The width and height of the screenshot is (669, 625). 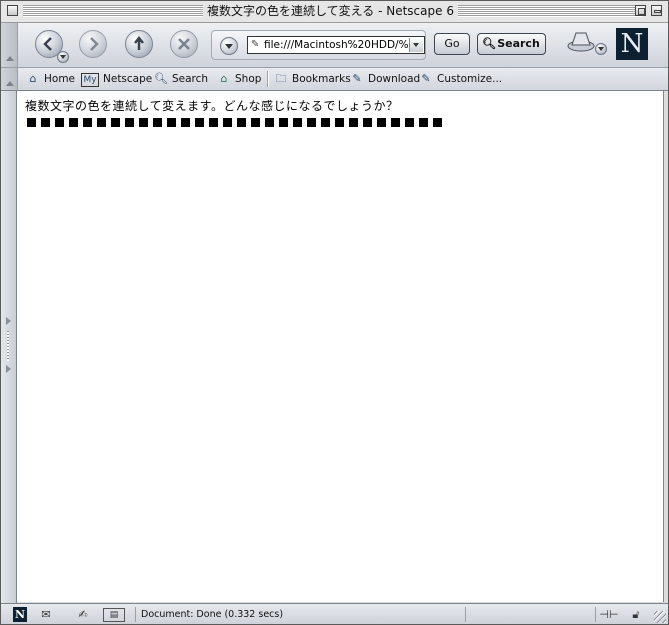 What do you see at coordinates (181, 79) in the screenshot?
I see `personal-item-search: 🔍︎ Search` at bounding box center [181, 79].